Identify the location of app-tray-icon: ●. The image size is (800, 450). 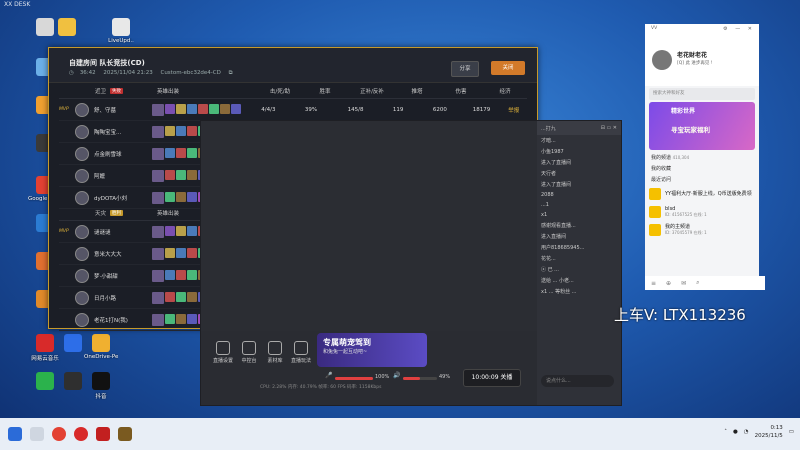
(735, 432).